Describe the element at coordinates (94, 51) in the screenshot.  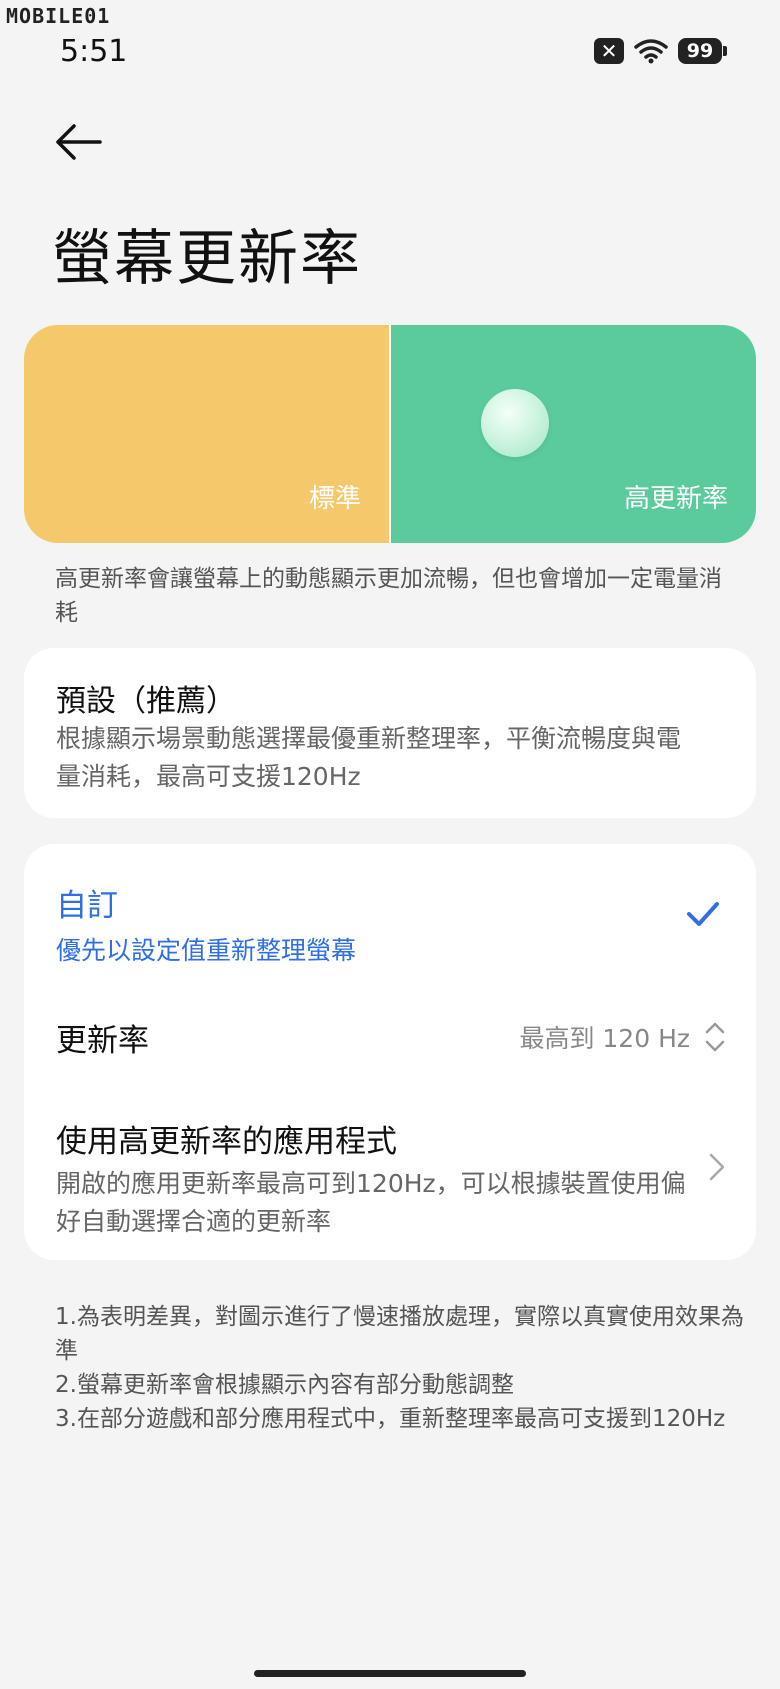
I see `status-time: 5:51` at that location.